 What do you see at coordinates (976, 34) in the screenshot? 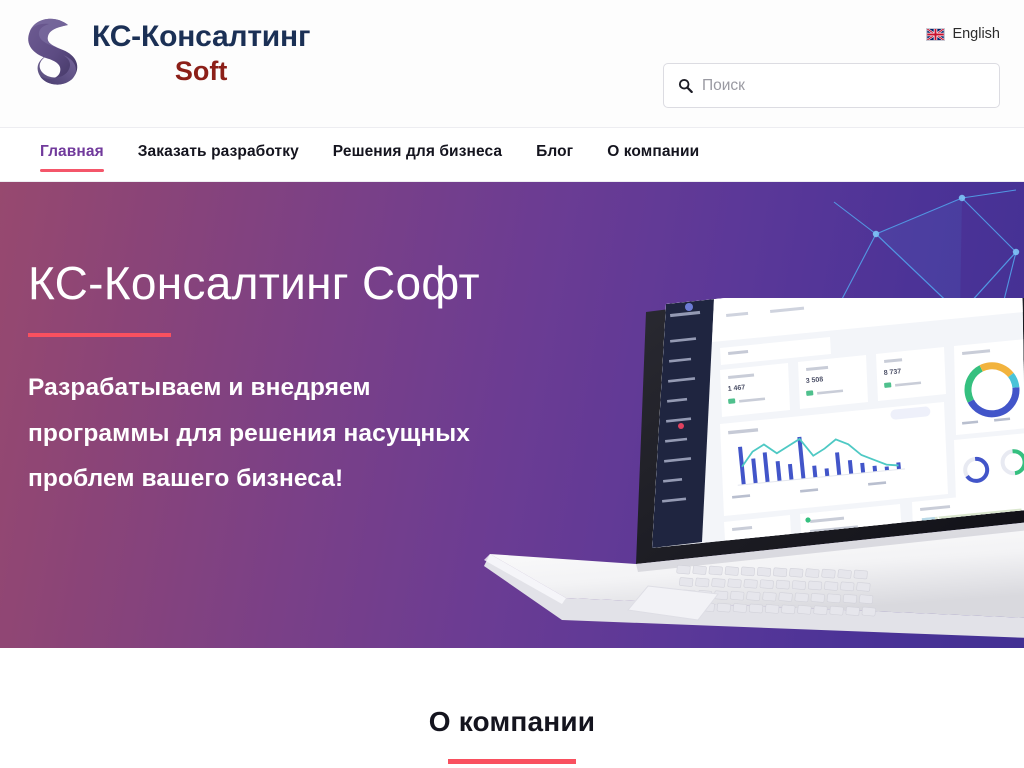
I see `language-label: English` at bounding box center [976, 34].